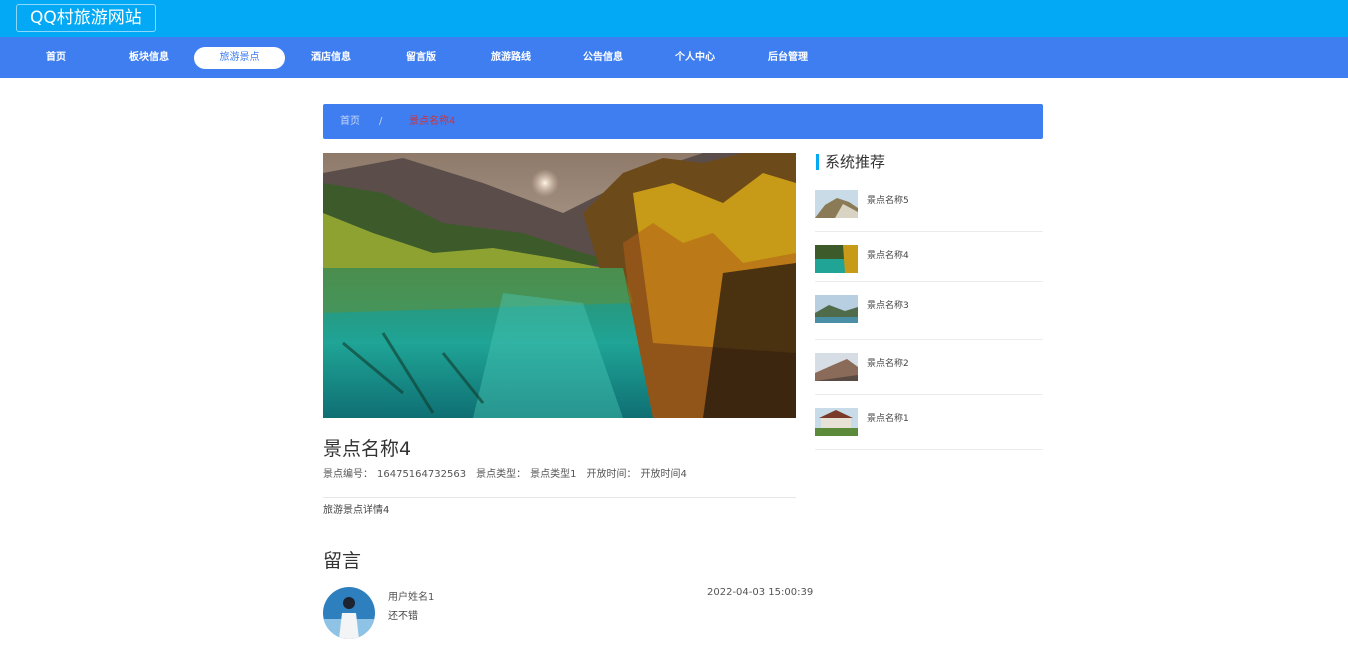  What do you see at coordinates (501, 474) in the screenshot?
I see `spot-type-label: 景点类型：` at bounding box center [501, 474].